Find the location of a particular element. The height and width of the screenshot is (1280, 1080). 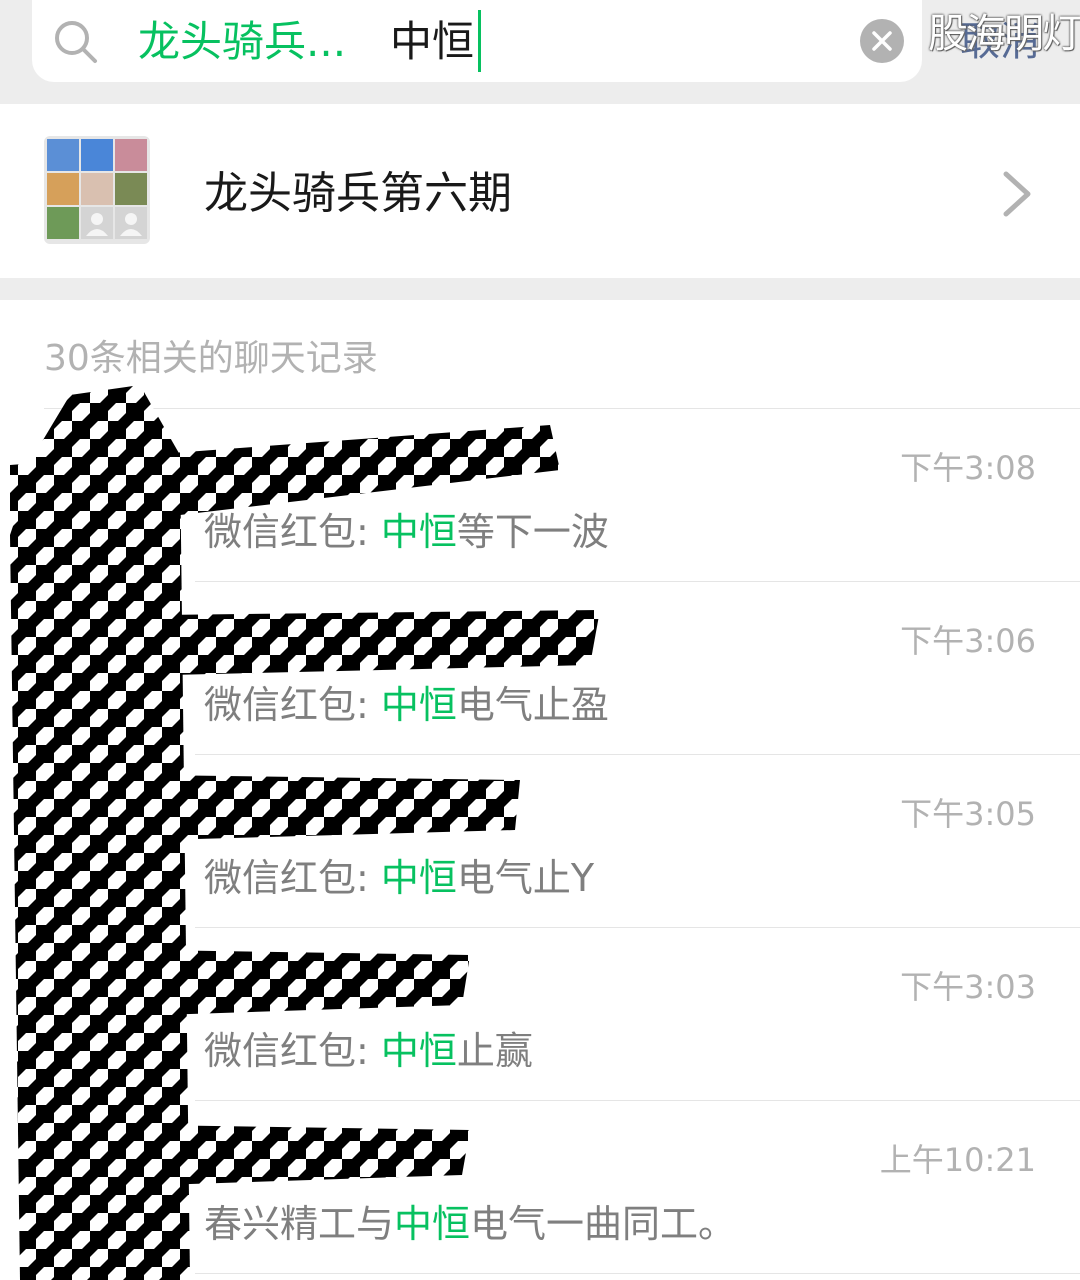

record-time: 下午3:03 is located at coordinates (968, 987).